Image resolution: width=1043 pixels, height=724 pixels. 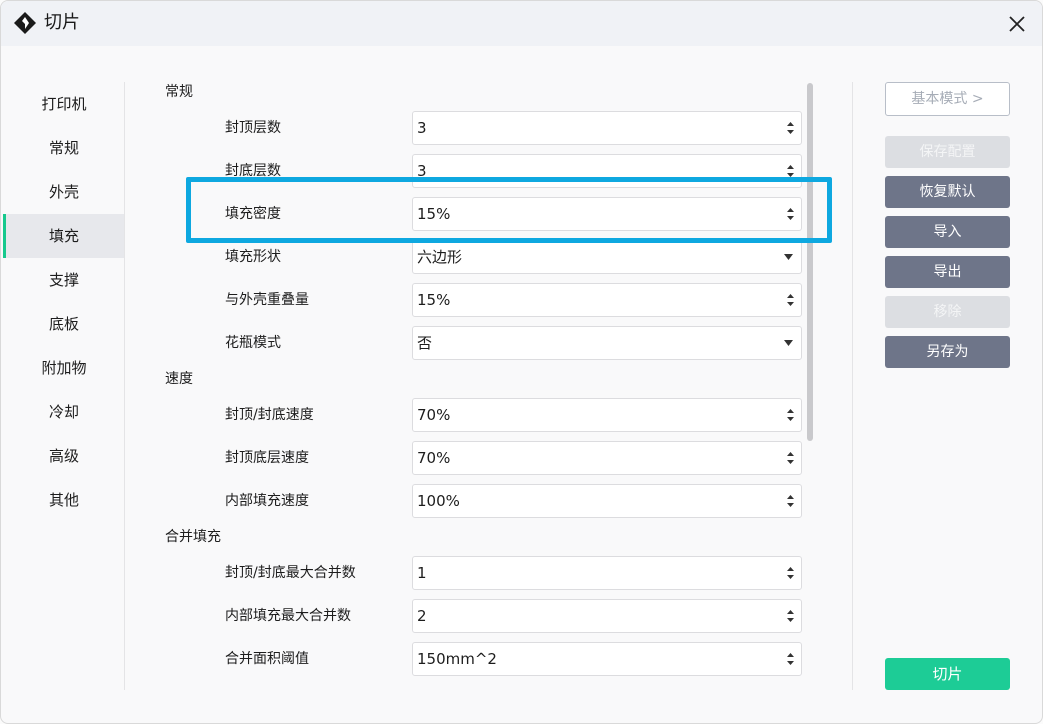 I want to click on field-label-bottom-layers: 封底层数, so click(x=253, y=171).